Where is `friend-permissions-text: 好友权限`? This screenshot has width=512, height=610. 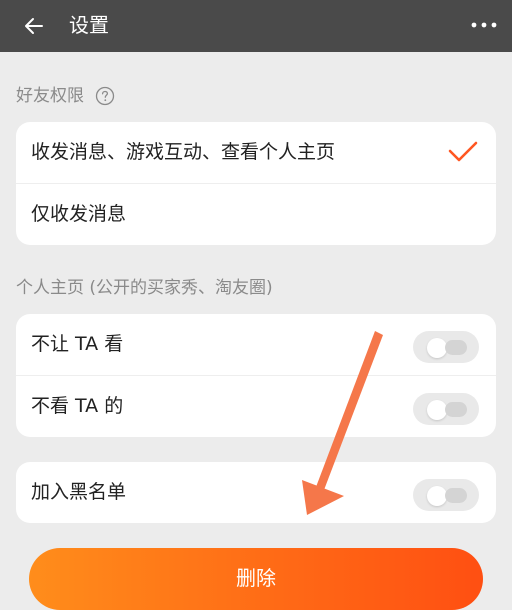 friend-permissions-text: 好友权限 is located at coordinates (50, 96).